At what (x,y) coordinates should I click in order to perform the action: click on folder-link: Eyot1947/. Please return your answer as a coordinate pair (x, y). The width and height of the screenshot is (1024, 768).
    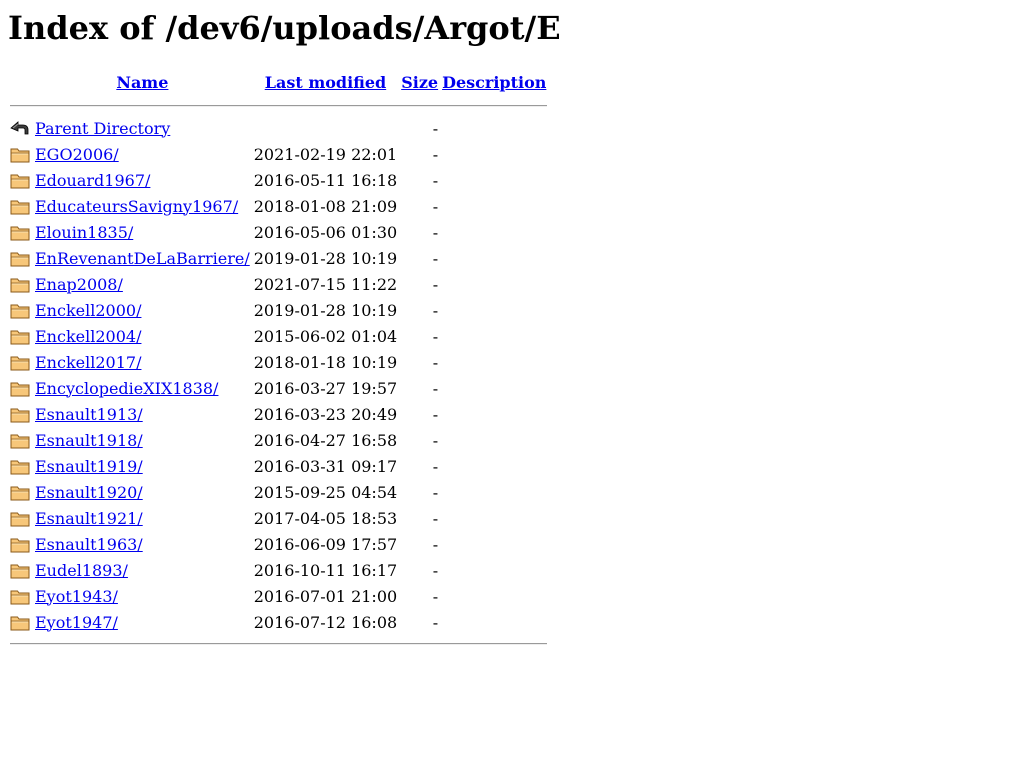
    Looking at the image, I should click on (76, 622).